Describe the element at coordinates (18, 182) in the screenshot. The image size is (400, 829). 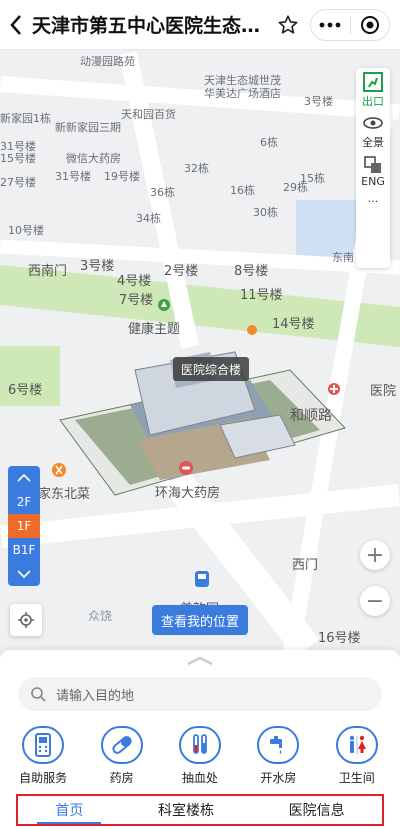
I see `map-label: 27号楼` at that location.